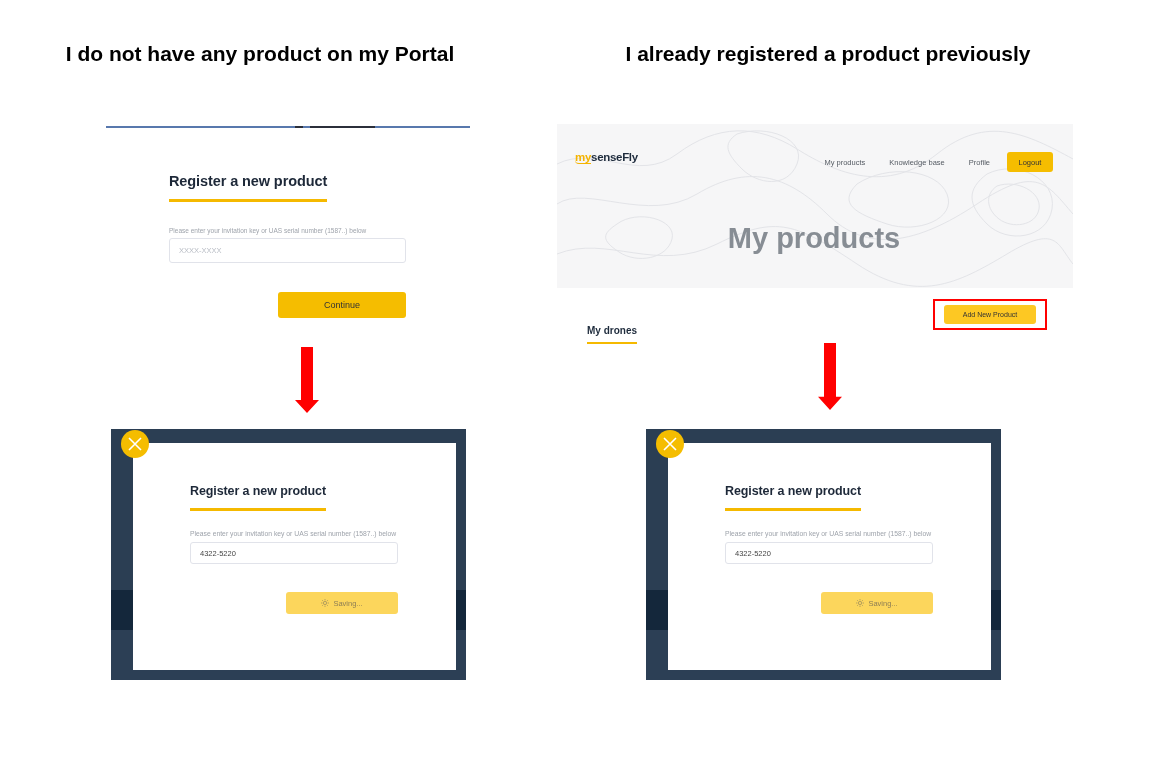 This screenshot has width=1174, height=757. I want to click on page-title: My products, so click(814, 238).